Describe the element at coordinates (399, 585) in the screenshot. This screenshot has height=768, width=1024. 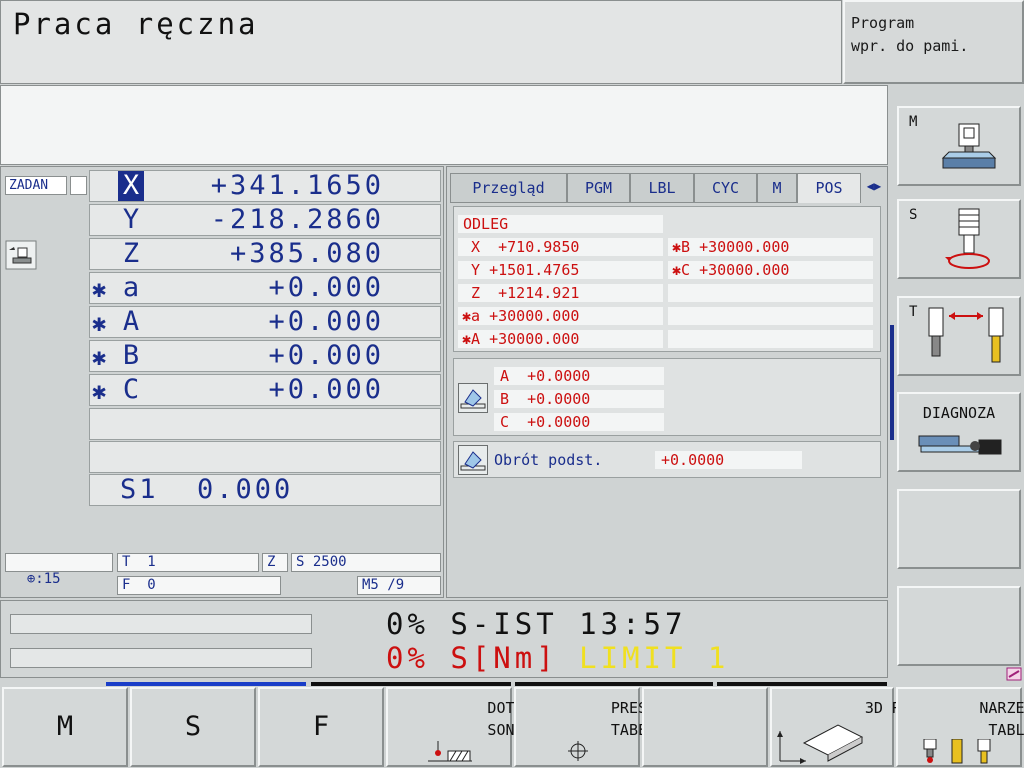
I see `m-function-status: M5 /9` at that location.